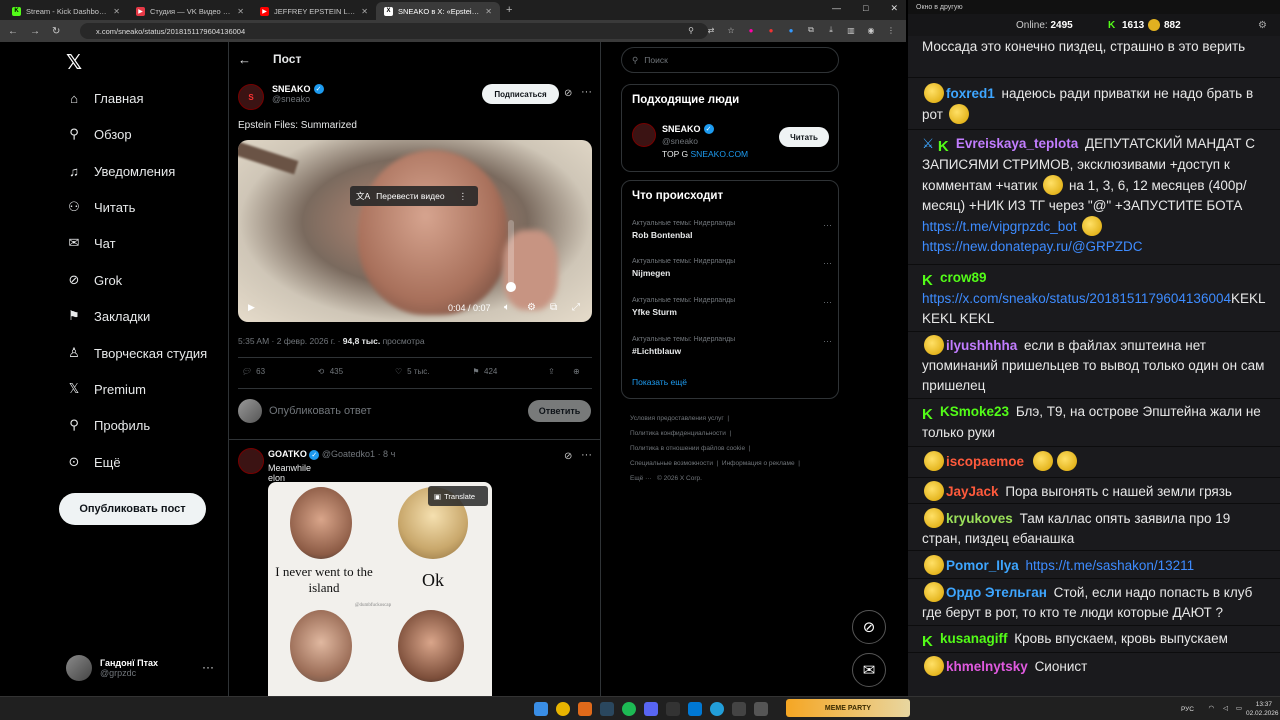 Image resolution: width=1280 pixels, height=720 pixels. Describe the element at coordinates (330, 371) in the screenshot. I see `repost-action: ⟲ 435` at that location.